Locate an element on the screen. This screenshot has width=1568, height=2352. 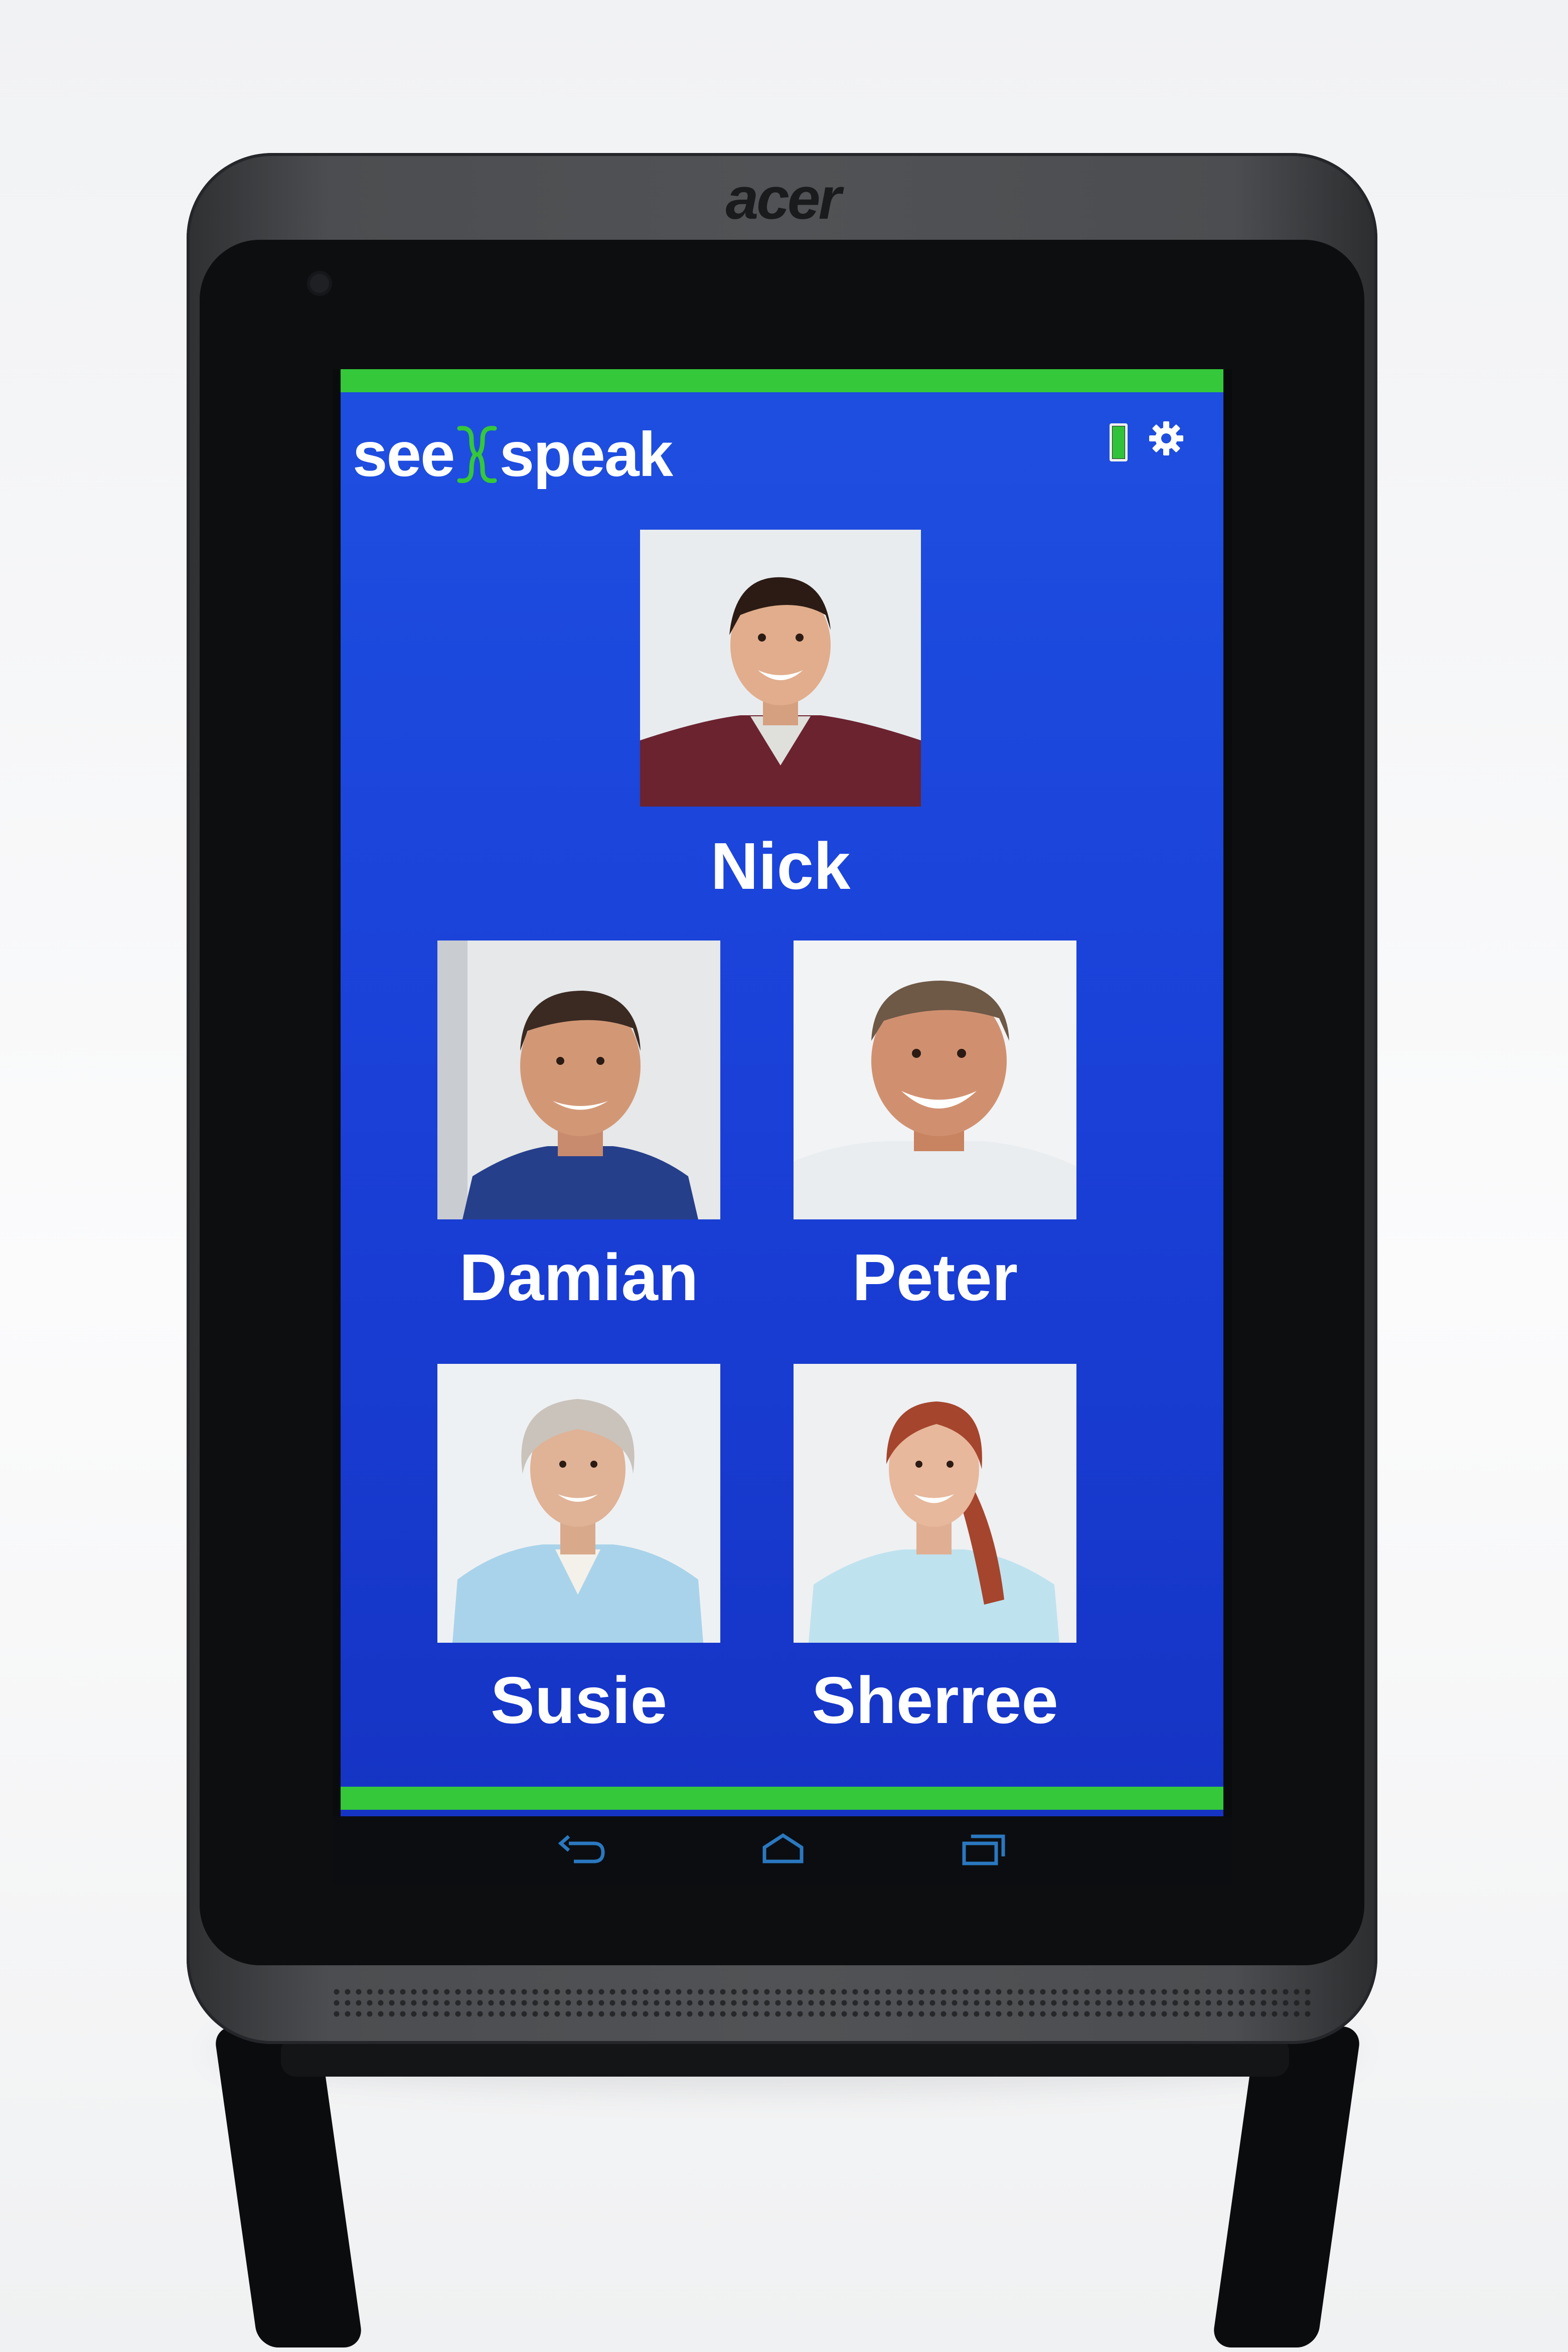
battery-level-fill is located at coordinates (1119, 442).